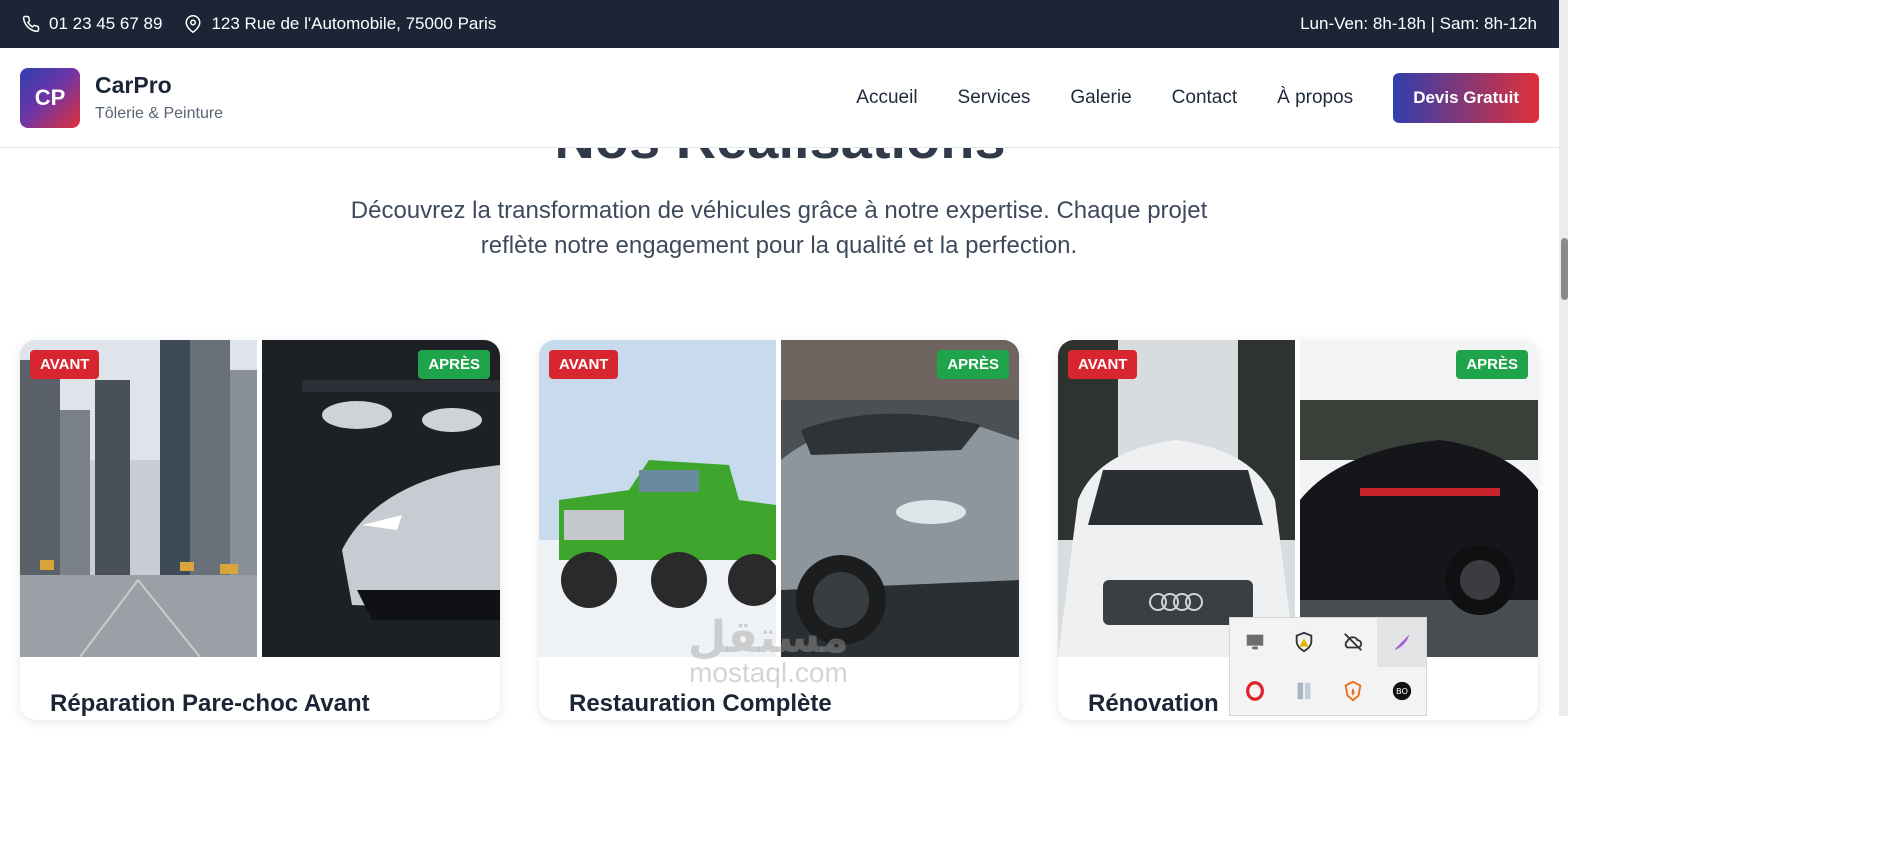 The width and height of the screenshot is (1899, 867). I want to click on scrollbar-thumb, so click(1564, 269).